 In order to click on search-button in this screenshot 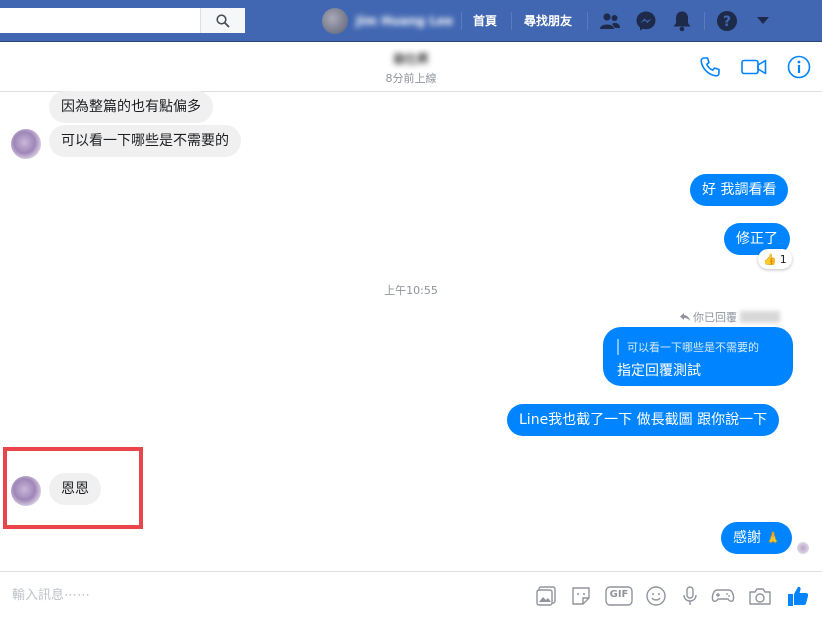, I will do `click(222, 20)`.